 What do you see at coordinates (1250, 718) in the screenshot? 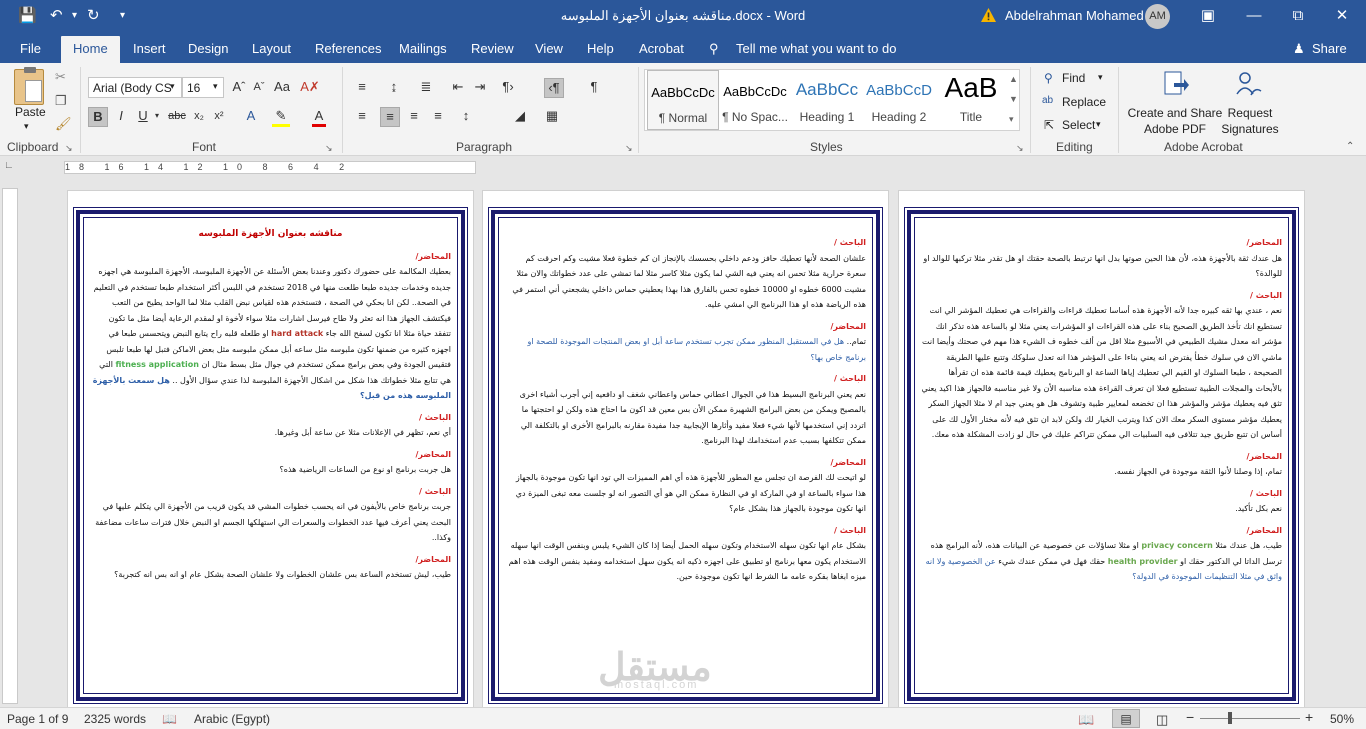
I see `zoom-slider` at bounding box center [1250, 718].